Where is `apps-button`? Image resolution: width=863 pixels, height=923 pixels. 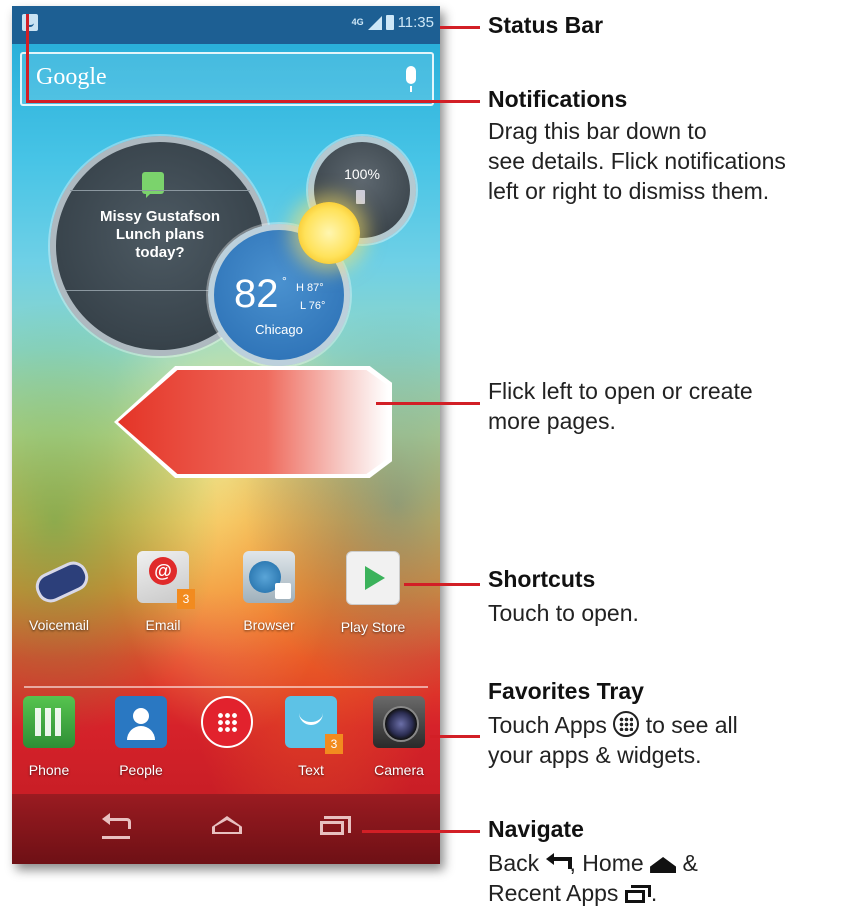
apps-button is located at coordinates (227, 722).